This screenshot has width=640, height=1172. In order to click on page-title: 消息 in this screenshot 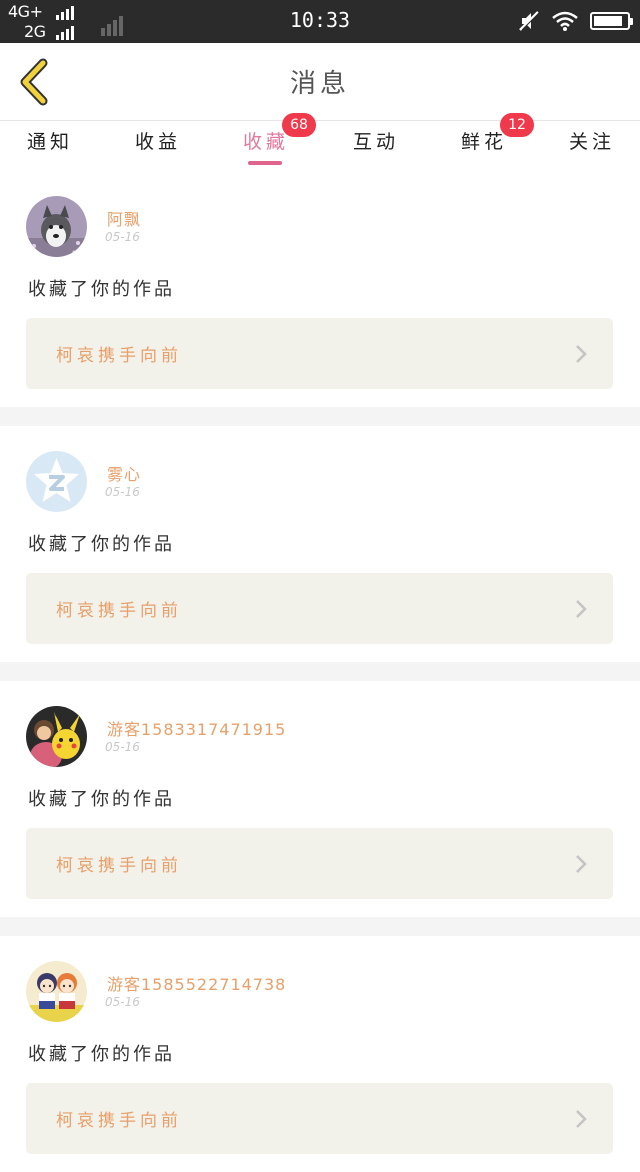, I will do `click(319, 84)`.